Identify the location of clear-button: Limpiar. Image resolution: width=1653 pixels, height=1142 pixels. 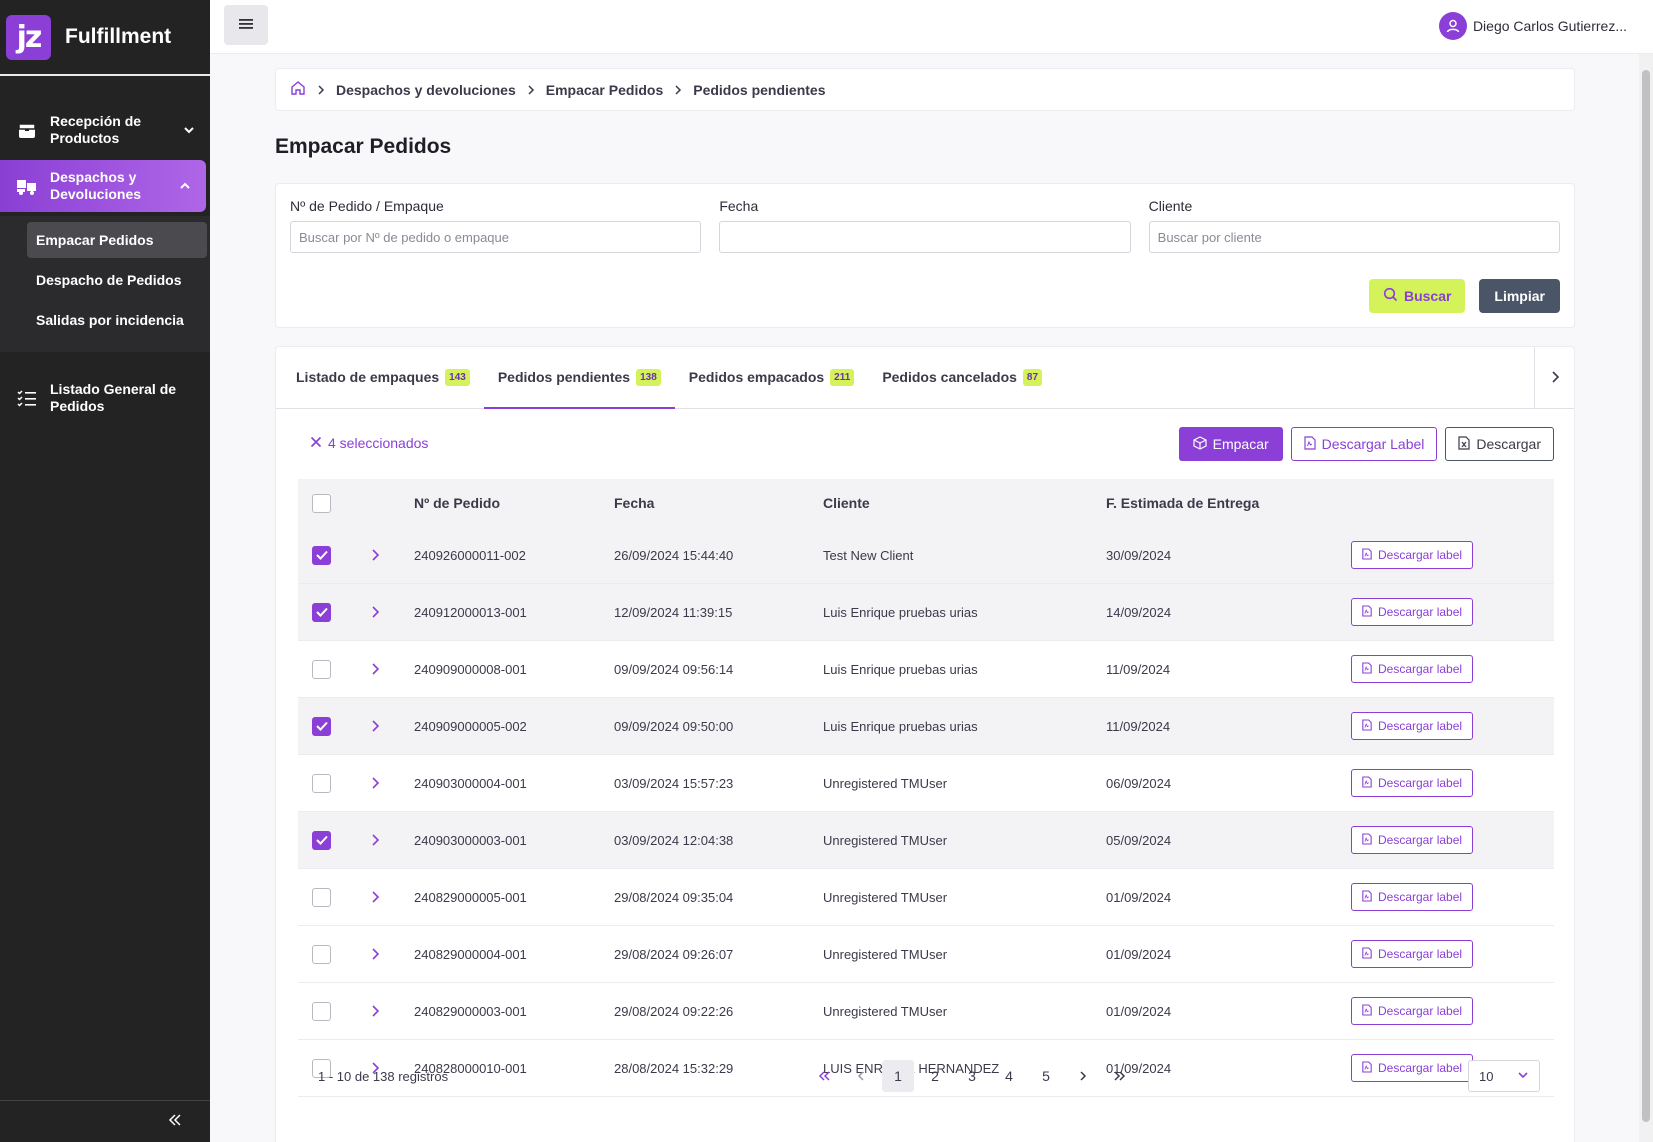
(1519, 296).